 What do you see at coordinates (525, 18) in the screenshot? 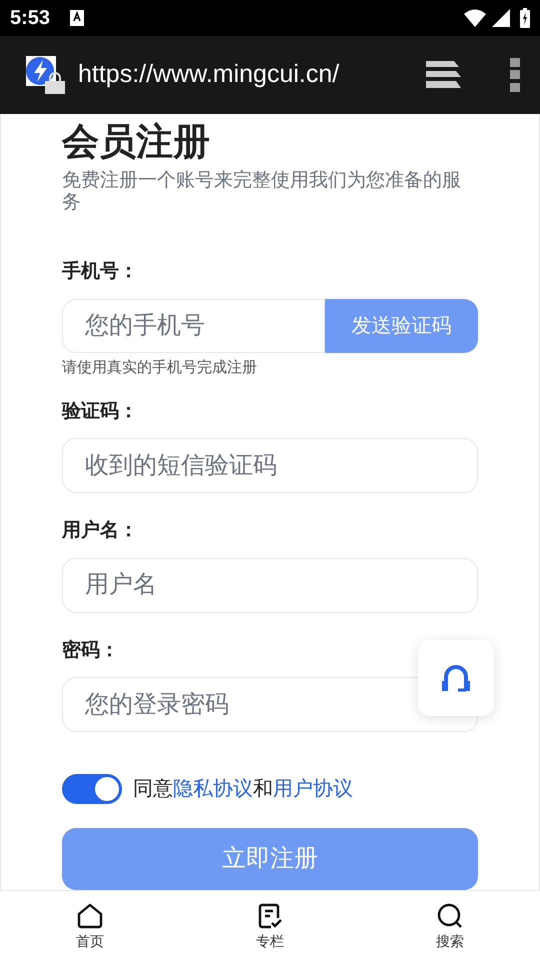
I see `battery-icon` at bounding box center [525, 18].